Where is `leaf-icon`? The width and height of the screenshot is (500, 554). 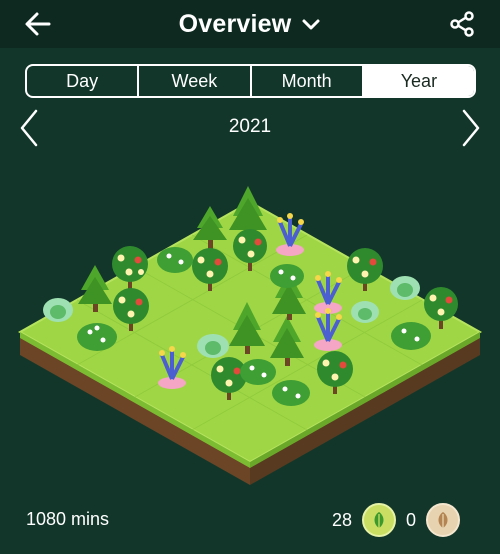
leaf-icon is located at coordinates (378, 520).